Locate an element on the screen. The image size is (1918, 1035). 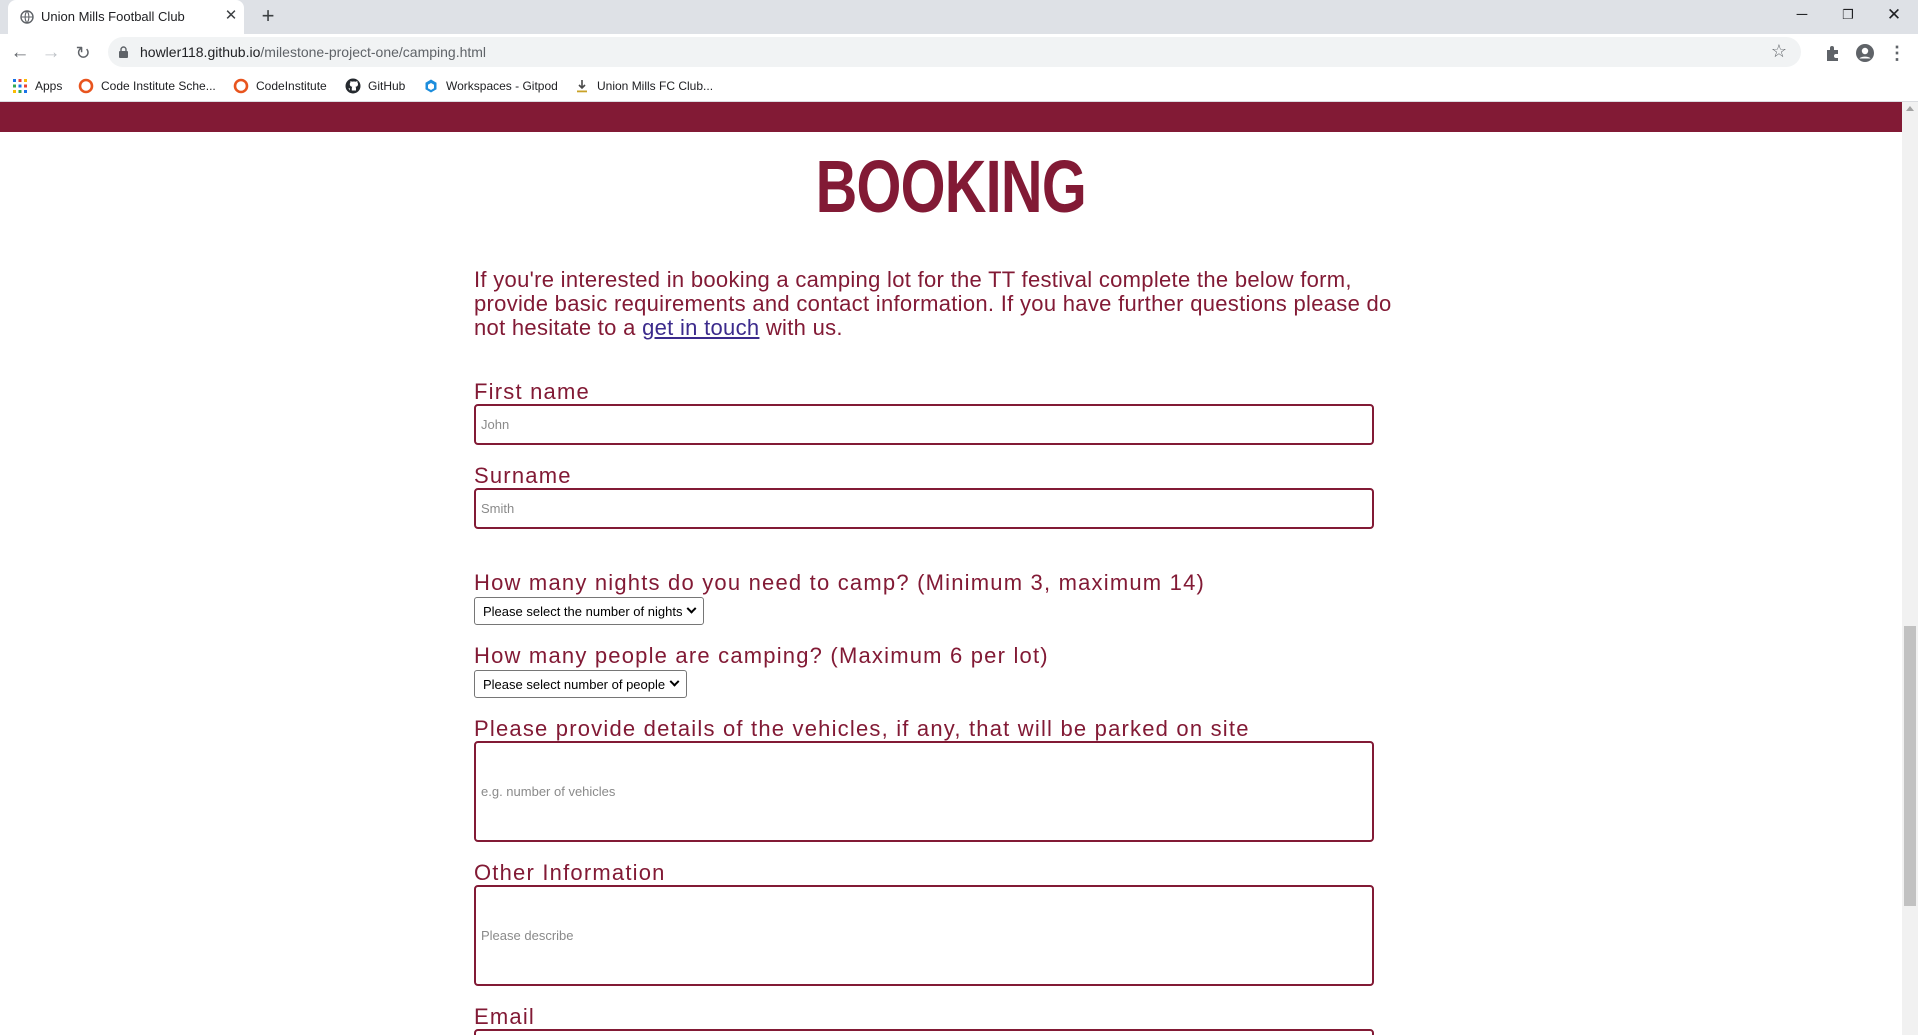
email-field is located at coordinates (924, 1032).